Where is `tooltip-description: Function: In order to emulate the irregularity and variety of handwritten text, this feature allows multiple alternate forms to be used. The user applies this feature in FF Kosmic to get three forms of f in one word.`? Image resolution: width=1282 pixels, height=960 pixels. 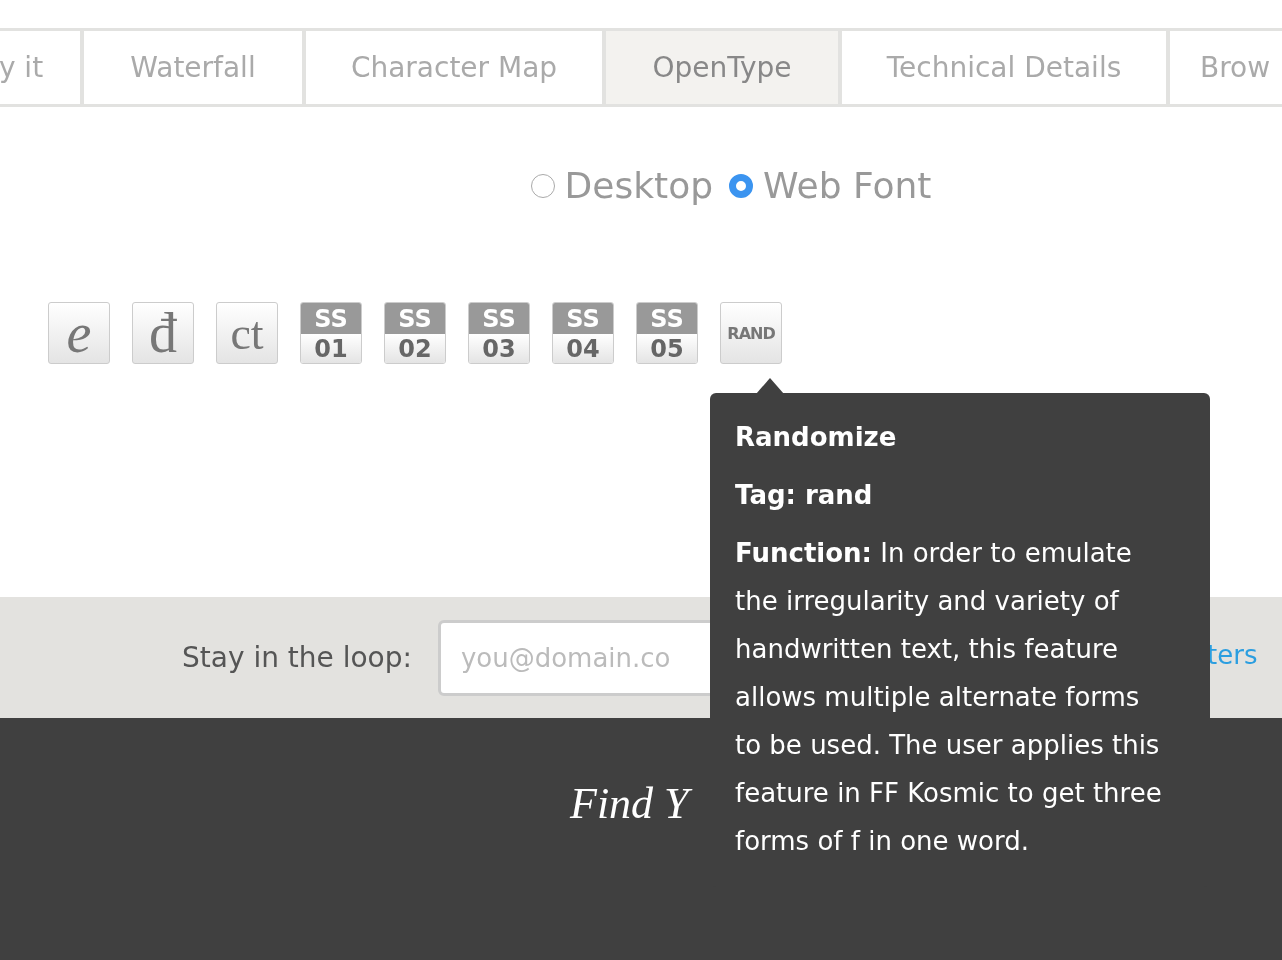 tooltip-description: Function: In order to emulate the irregularity and variety of handwritten text, this feature allows multiple alternate forms to be used. The user applies this feature in FF Kosmic to get three forms of f in one word. is located at coordinates (949, 697).